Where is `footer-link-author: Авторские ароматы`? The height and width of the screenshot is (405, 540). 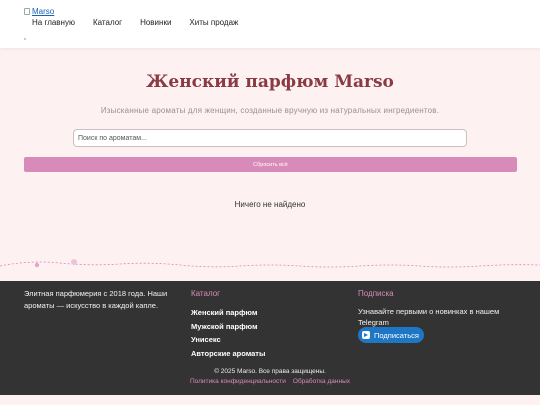
footer-link-author: Авторские ароматы is located at coordinates (228, 354).